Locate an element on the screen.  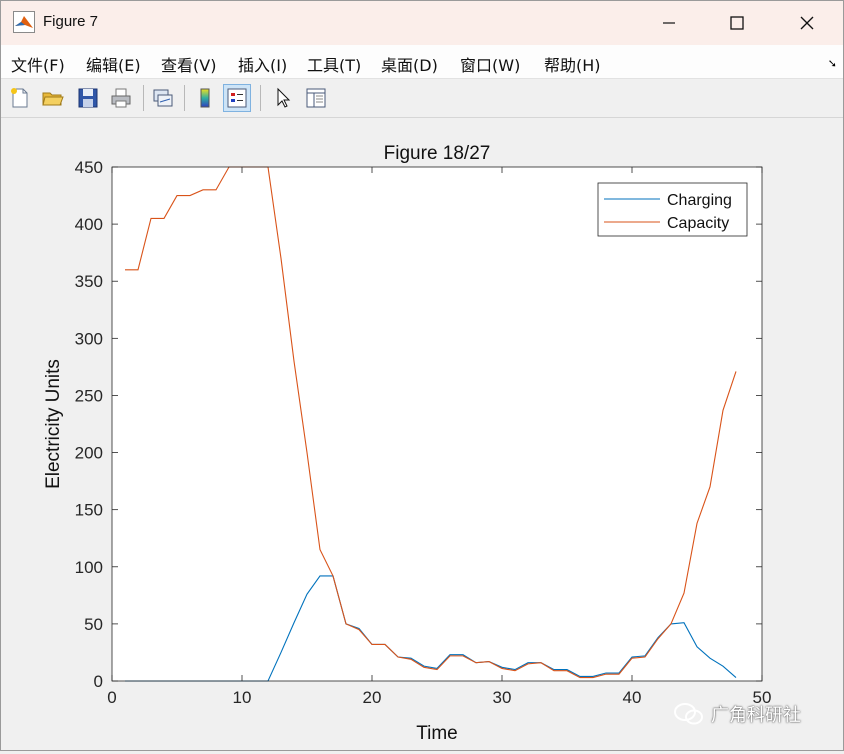
close-button is located at coordinates (807, 23).